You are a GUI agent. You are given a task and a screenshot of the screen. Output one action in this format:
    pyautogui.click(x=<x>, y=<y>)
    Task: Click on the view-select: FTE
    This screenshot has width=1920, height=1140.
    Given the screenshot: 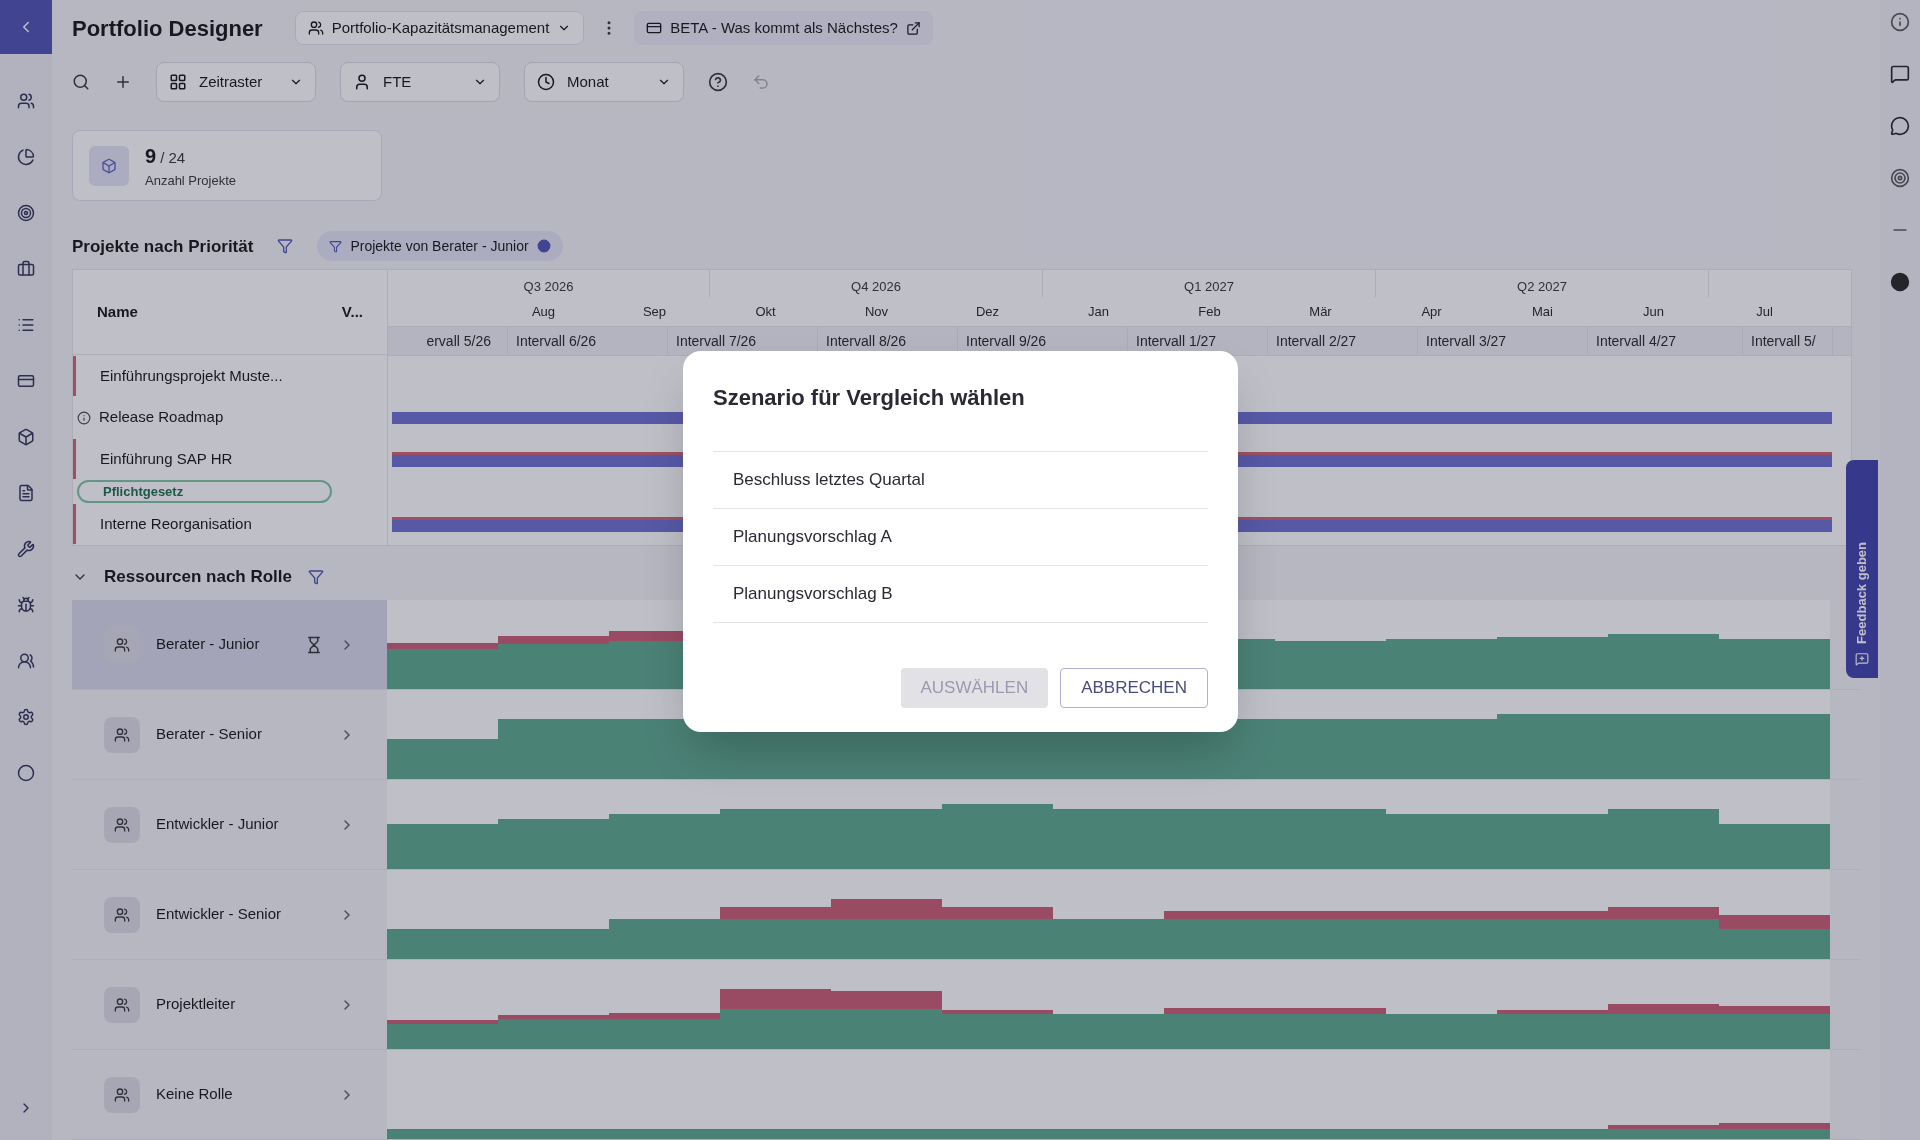 What is the action you would take?
    pyautogui.click(x=420, y=82)
    